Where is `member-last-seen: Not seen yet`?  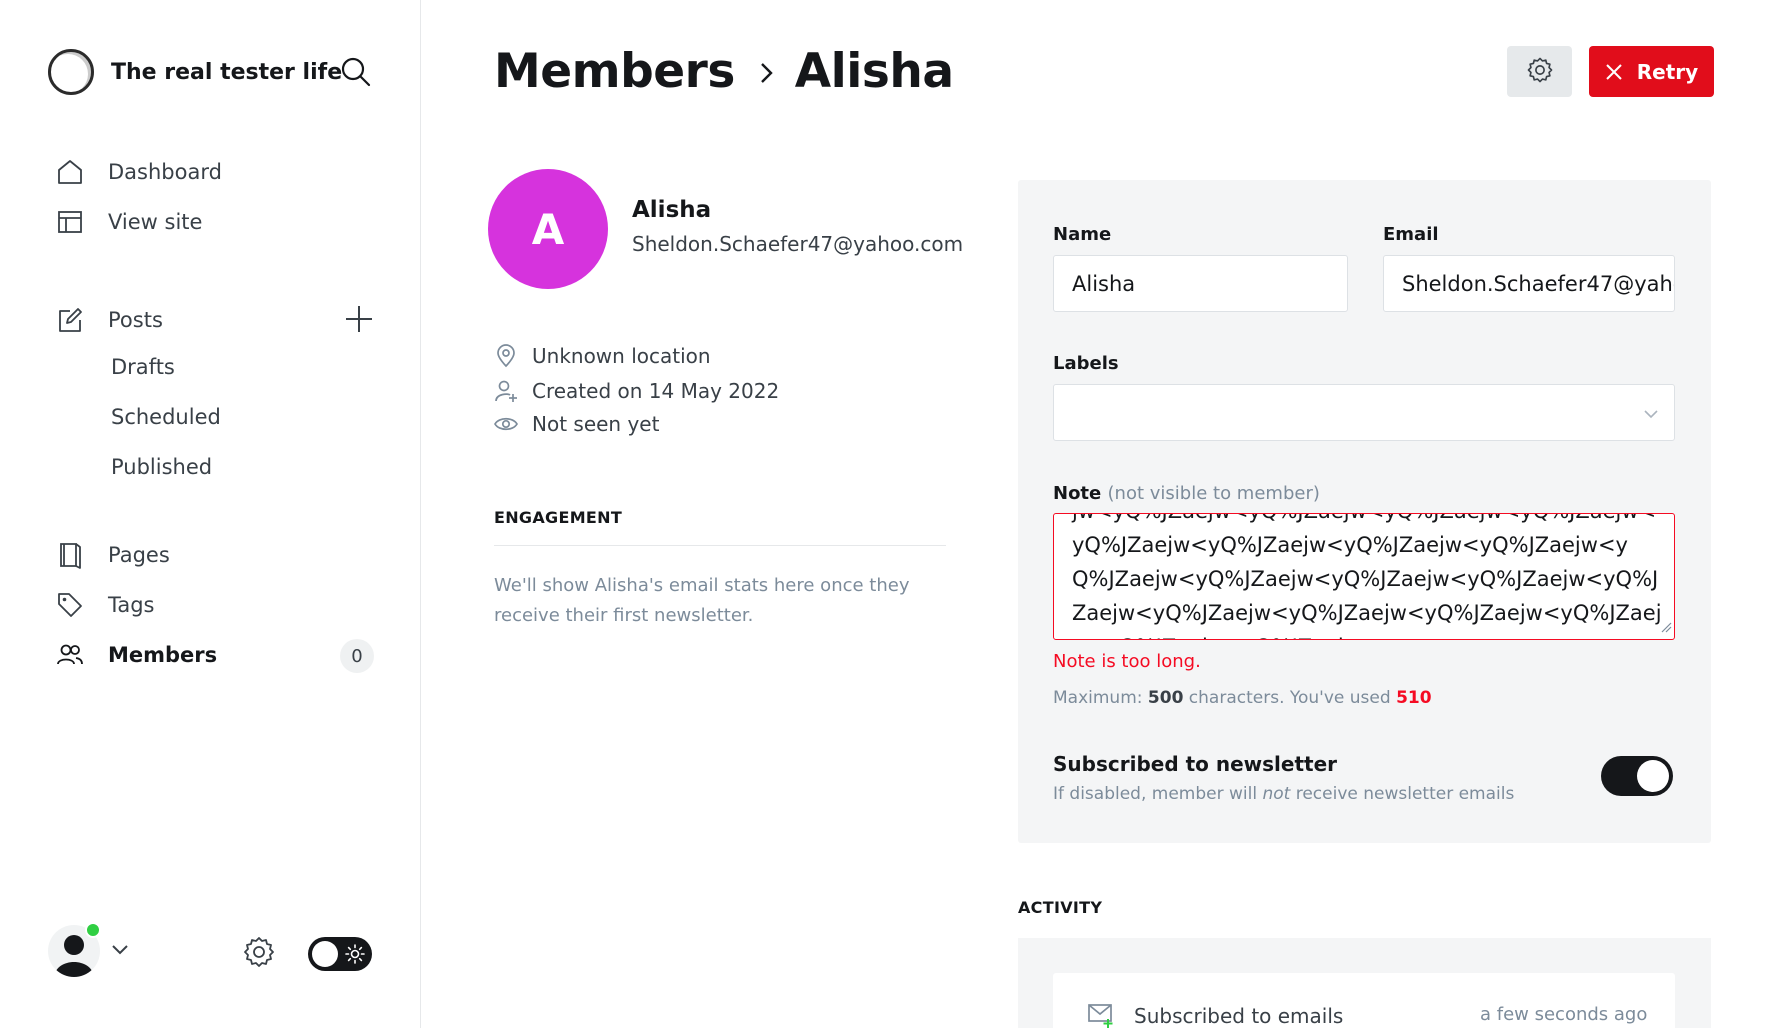 member-last-seen: Not seen yet is located at coordinates (576, 424).